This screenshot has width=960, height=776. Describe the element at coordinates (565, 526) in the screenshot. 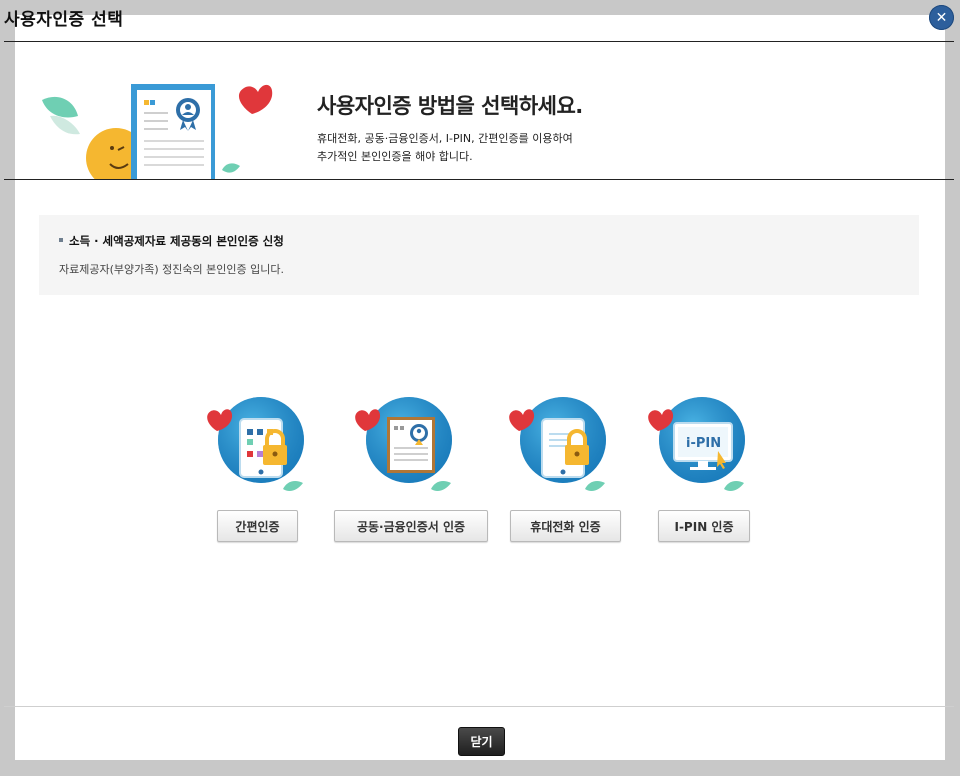

I see `mobile-auth-button: 휴대전화 인증` at that location.